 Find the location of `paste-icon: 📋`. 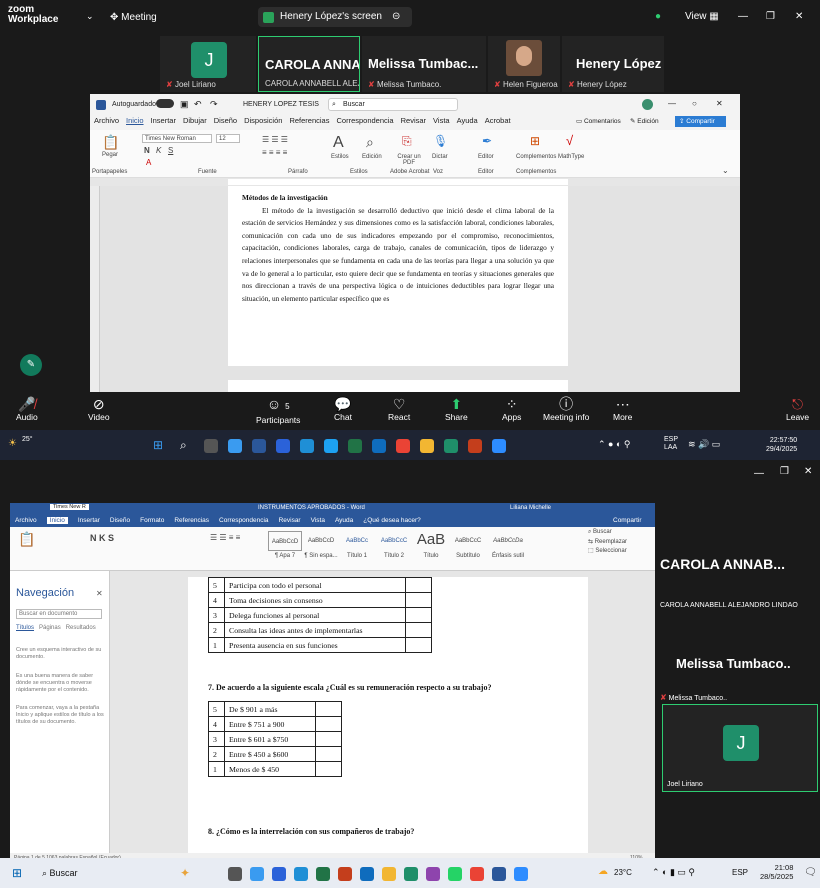

paste-icon: 📋 is located at coordinates (26, 539).